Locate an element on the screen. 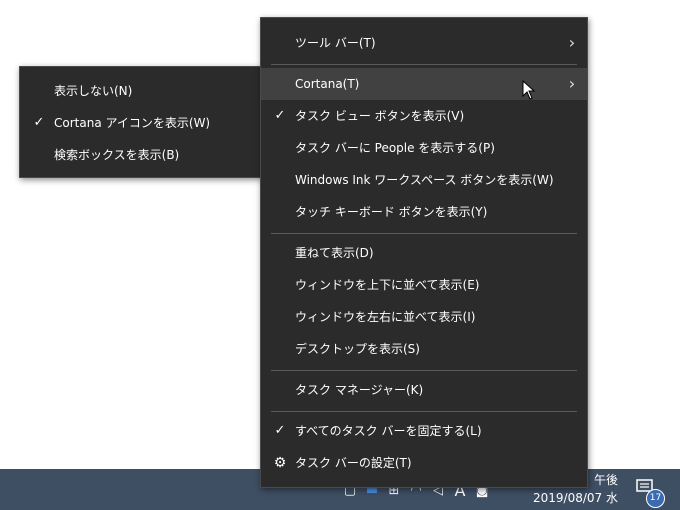  menu-item-label: 表示しない(N) is located at coordinates (93, 91).